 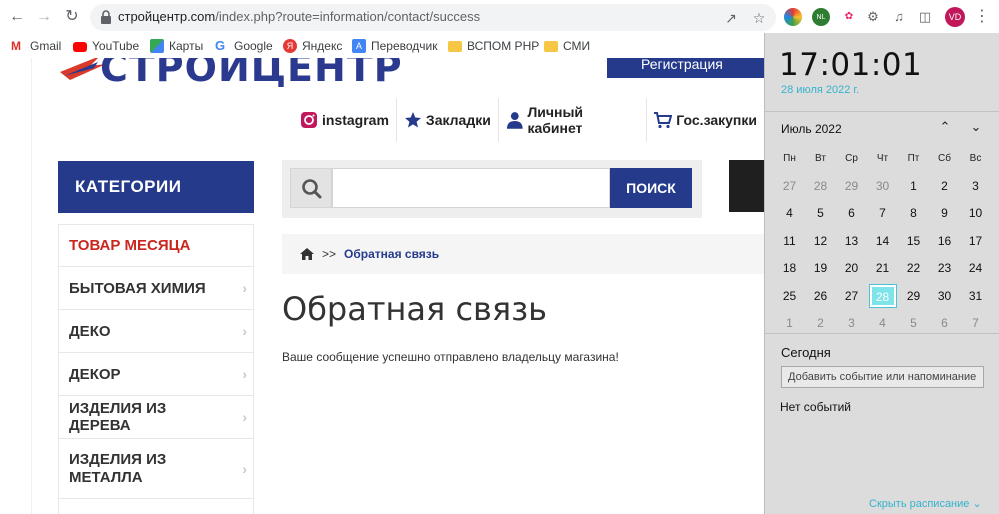 What do you see at coordinates (945, 127) in the screenshot?
I see `chevron-up-icon: ⌃` at bounding box center [945, 127].